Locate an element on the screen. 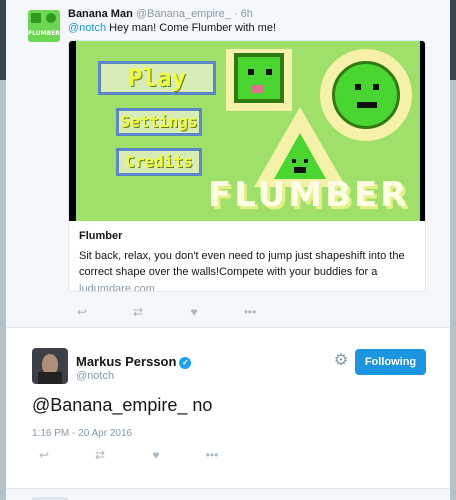 Image resolution: width=456 pixels, height=500 pixels. main-tweet-text: @Banana_empire_ no is located at coordinates (122, 405).